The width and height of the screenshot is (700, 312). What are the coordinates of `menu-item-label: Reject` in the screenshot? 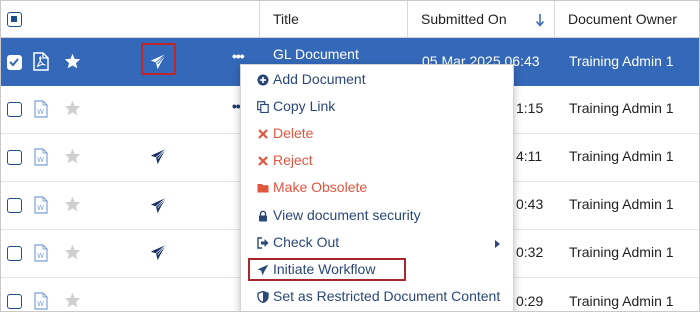 It's located at (293, 160).